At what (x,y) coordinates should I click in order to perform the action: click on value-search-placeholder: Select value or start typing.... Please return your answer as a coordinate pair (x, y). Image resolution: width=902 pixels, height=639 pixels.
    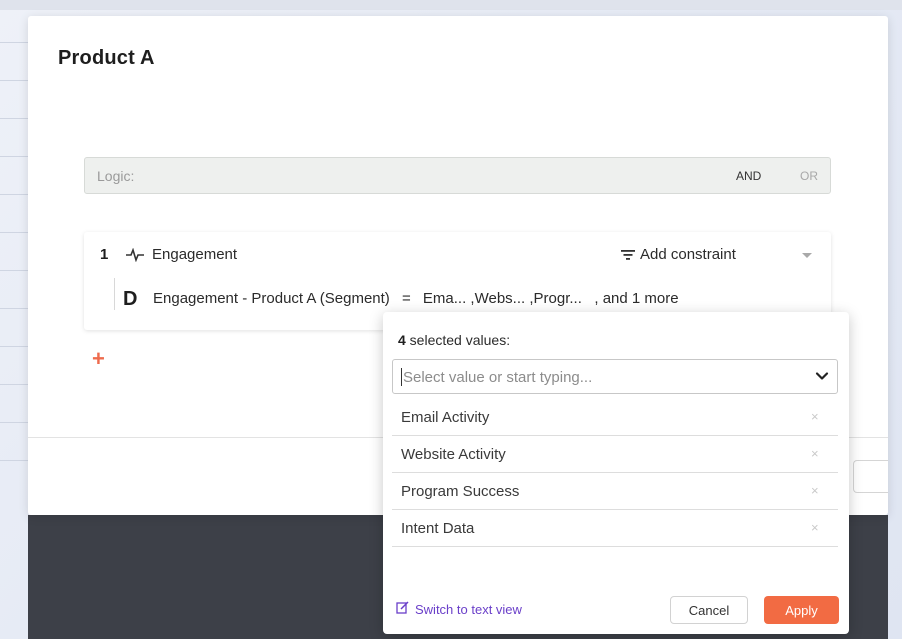
    Looking at the image, I should click on (498, 377).